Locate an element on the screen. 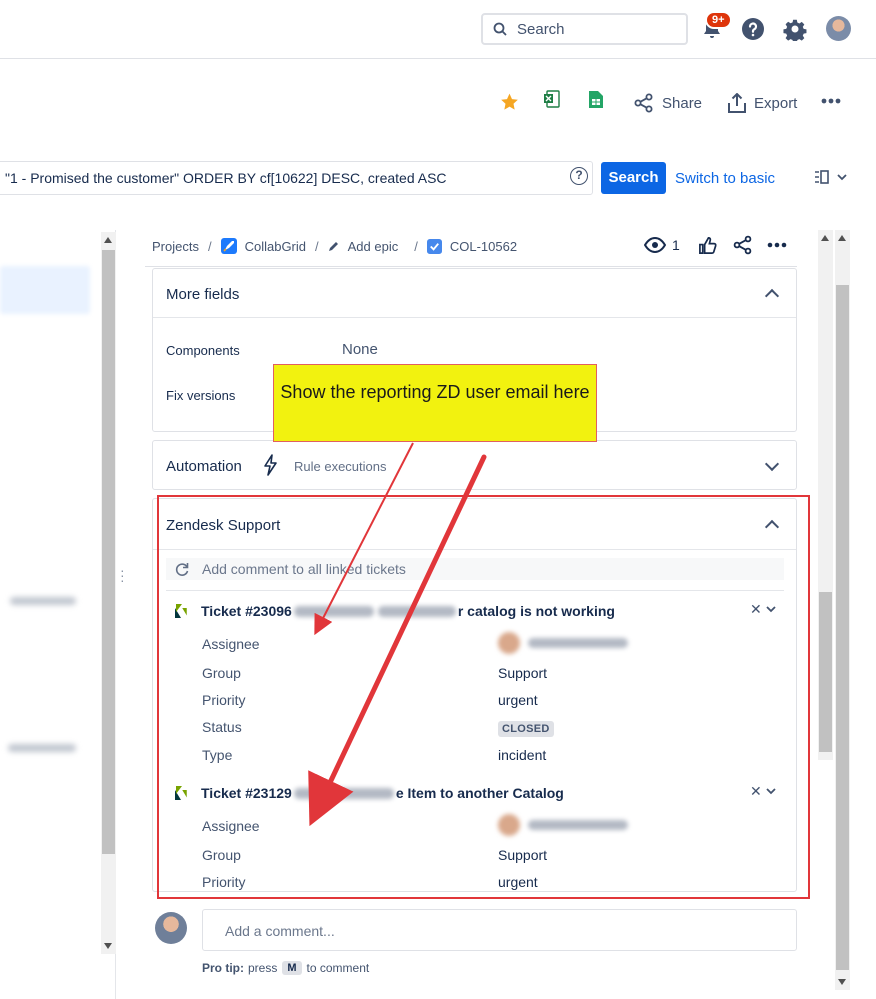 The height and width of the screenshot is (999, 876). automation-panel: Automation Rule executions is located at coordinates (474, 465).